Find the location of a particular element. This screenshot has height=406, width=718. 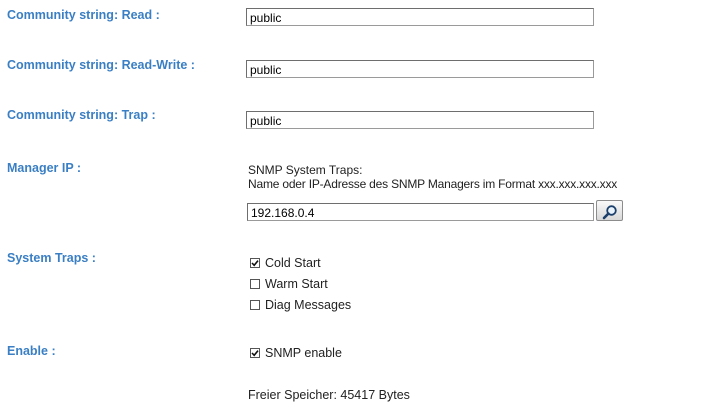

trap-community-input is located at coordinates (420, 120).